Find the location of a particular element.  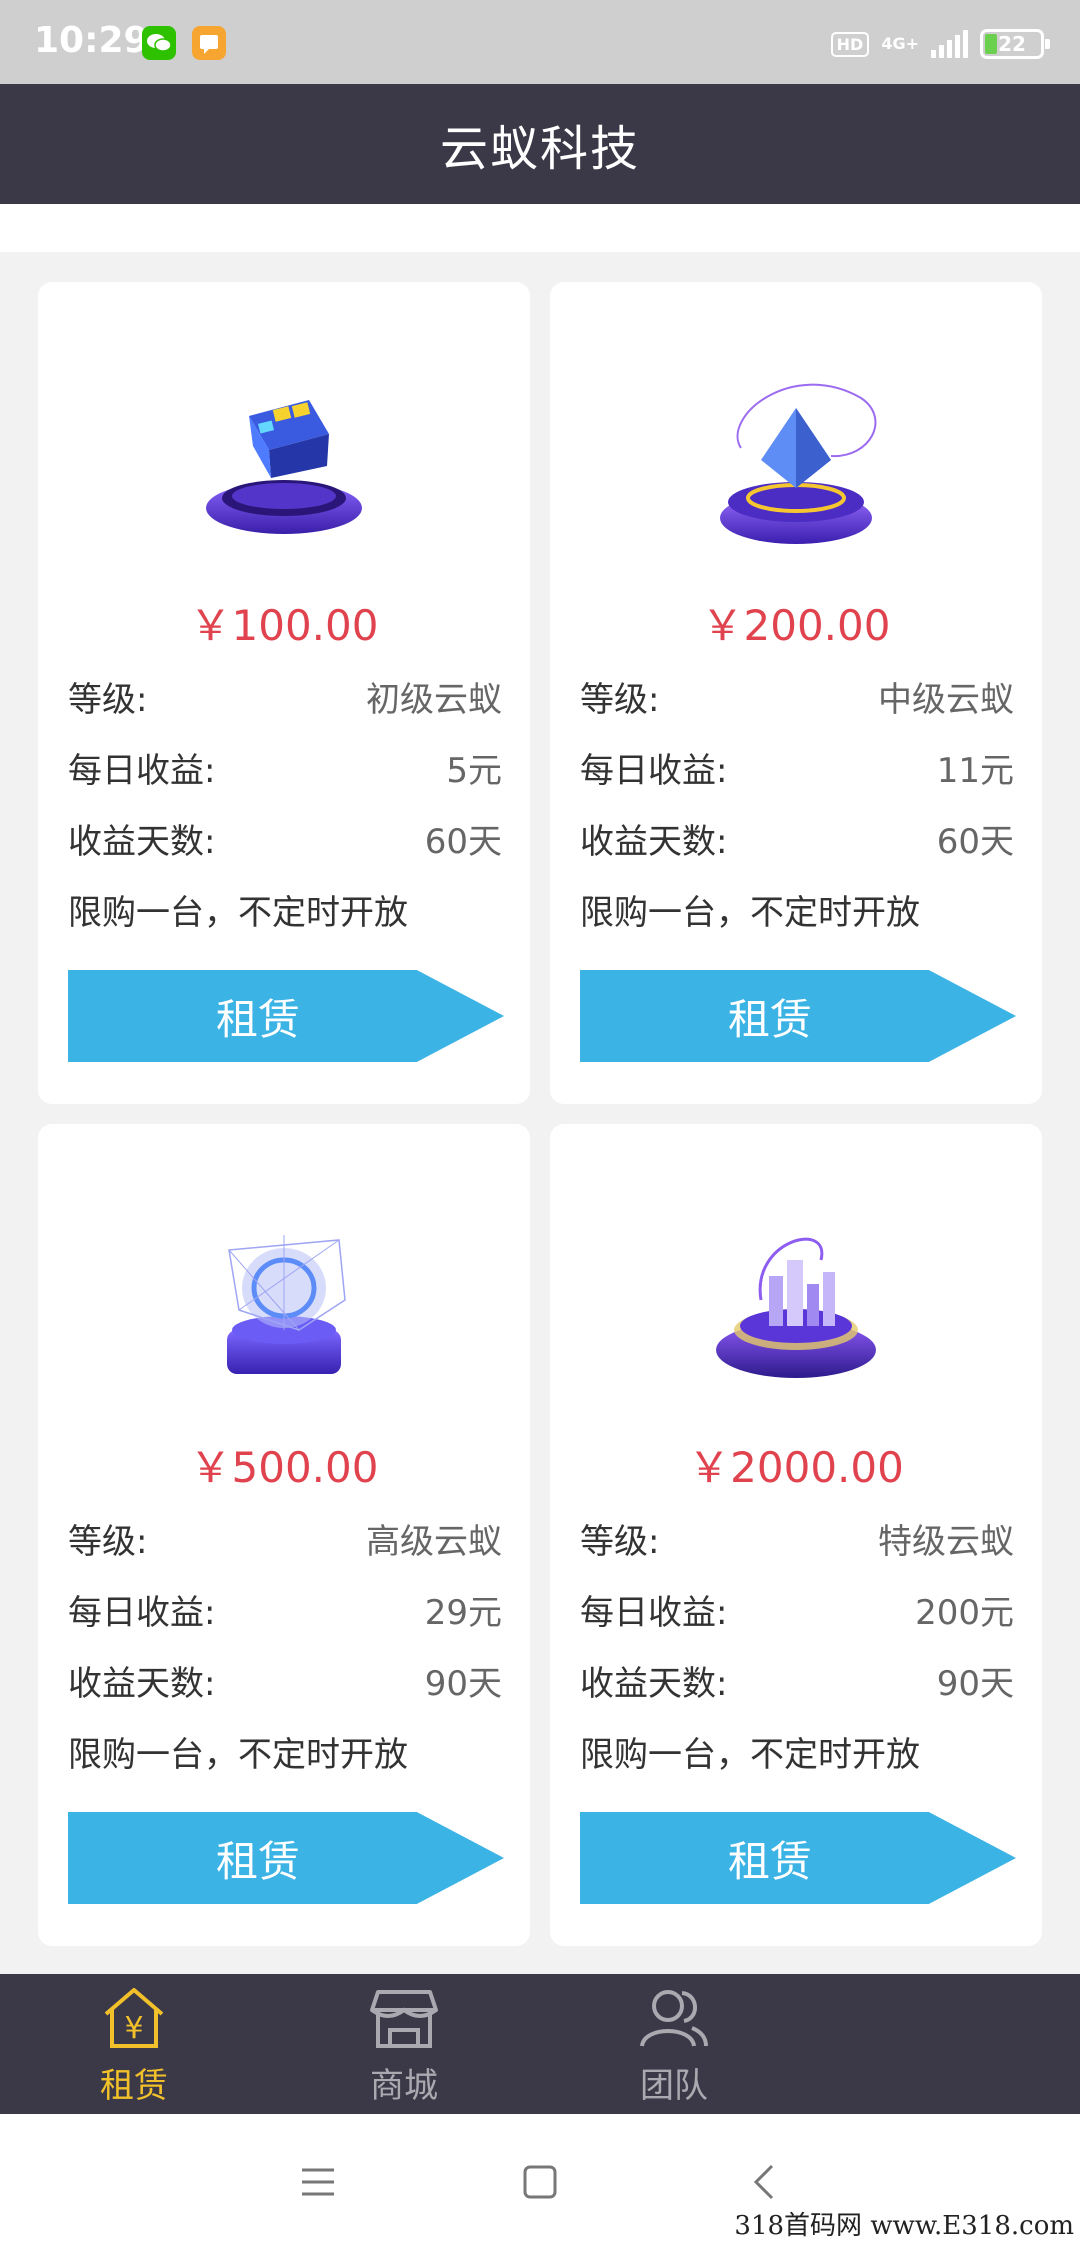

store-icon is located at coordinates (404, 2019).